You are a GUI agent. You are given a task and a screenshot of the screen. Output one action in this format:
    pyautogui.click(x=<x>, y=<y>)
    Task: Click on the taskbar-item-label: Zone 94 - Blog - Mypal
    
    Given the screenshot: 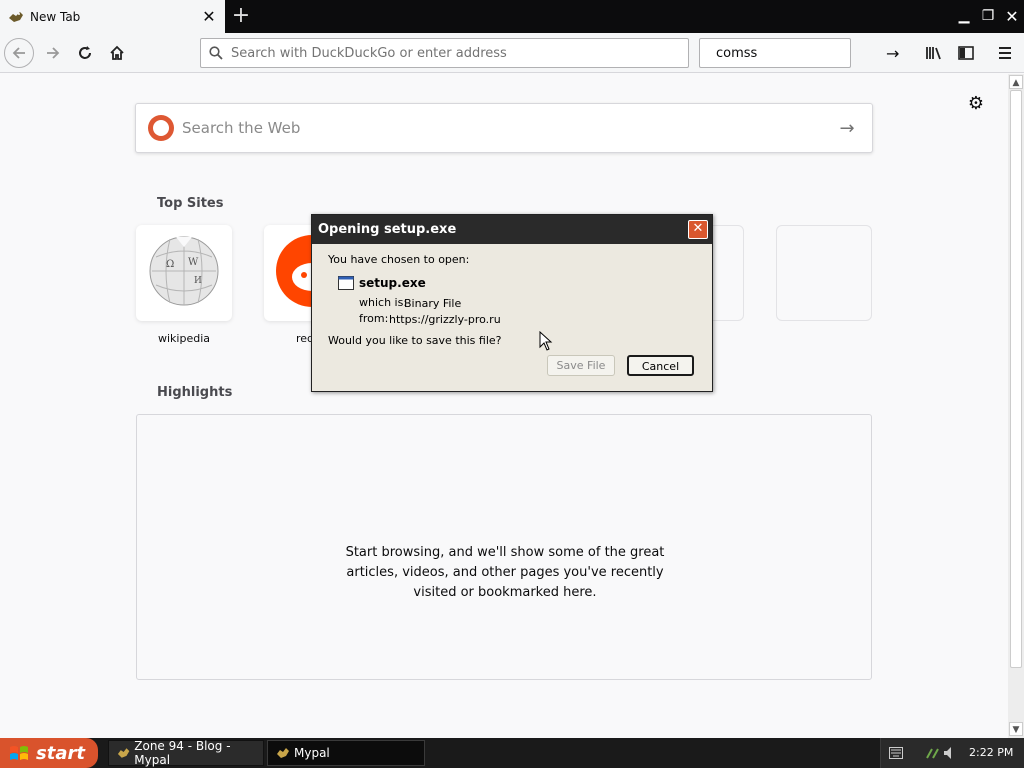 What is the action you would take?
    pyautogui.click(x=182, y=753)
    